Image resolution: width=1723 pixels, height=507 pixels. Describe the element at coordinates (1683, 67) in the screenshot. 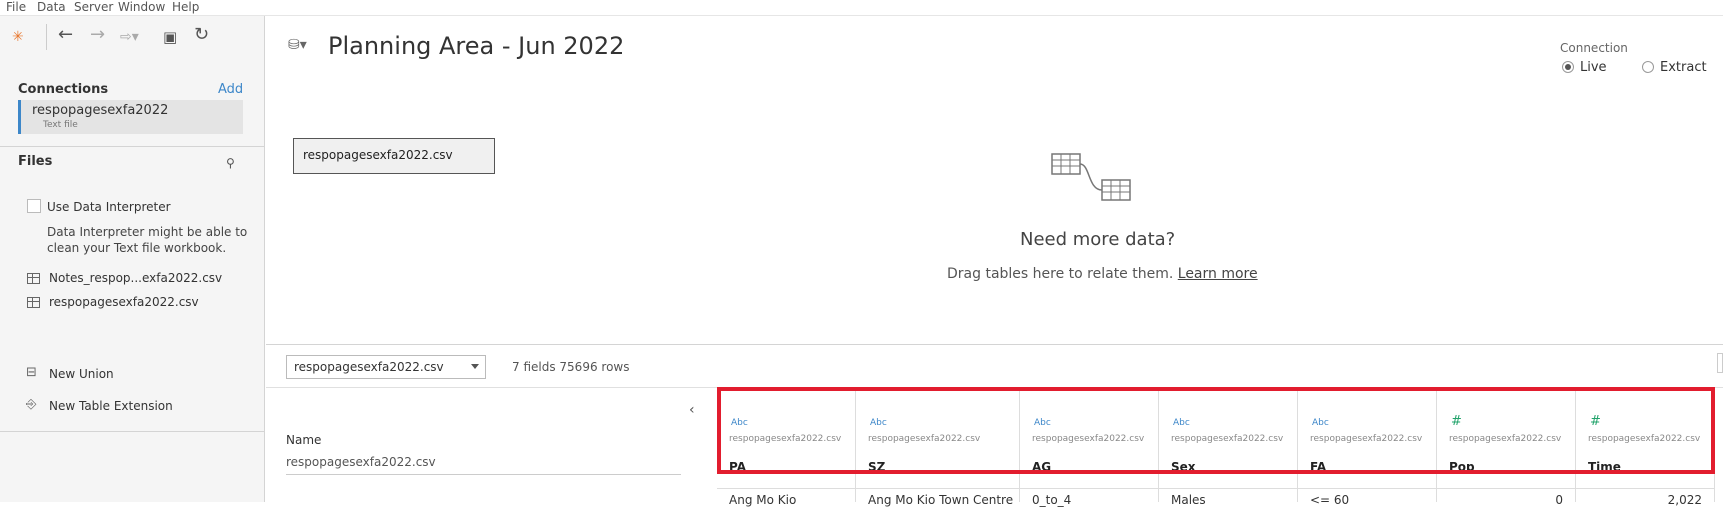

I see `extract-label: Extract` at that location.